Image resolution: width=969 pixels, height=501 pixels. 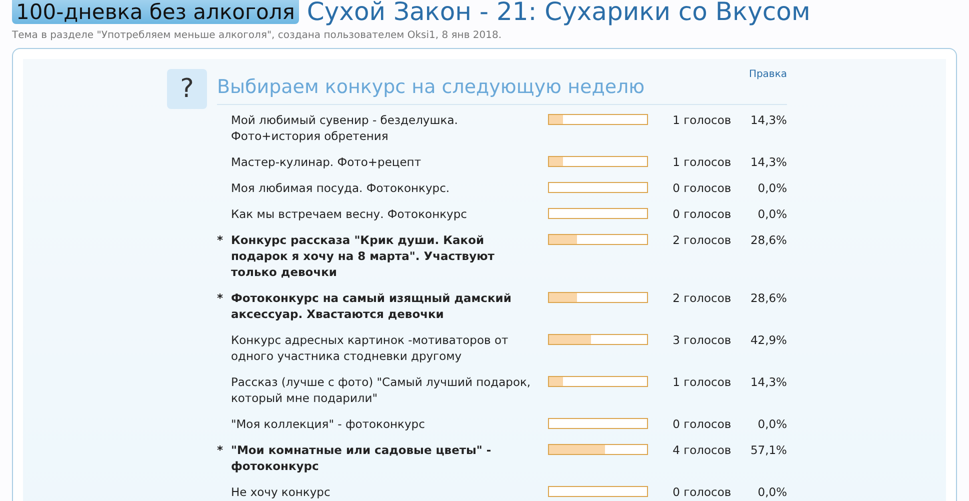 I want to click on vote-percent: 57,1%, so click(x=768, y=450).